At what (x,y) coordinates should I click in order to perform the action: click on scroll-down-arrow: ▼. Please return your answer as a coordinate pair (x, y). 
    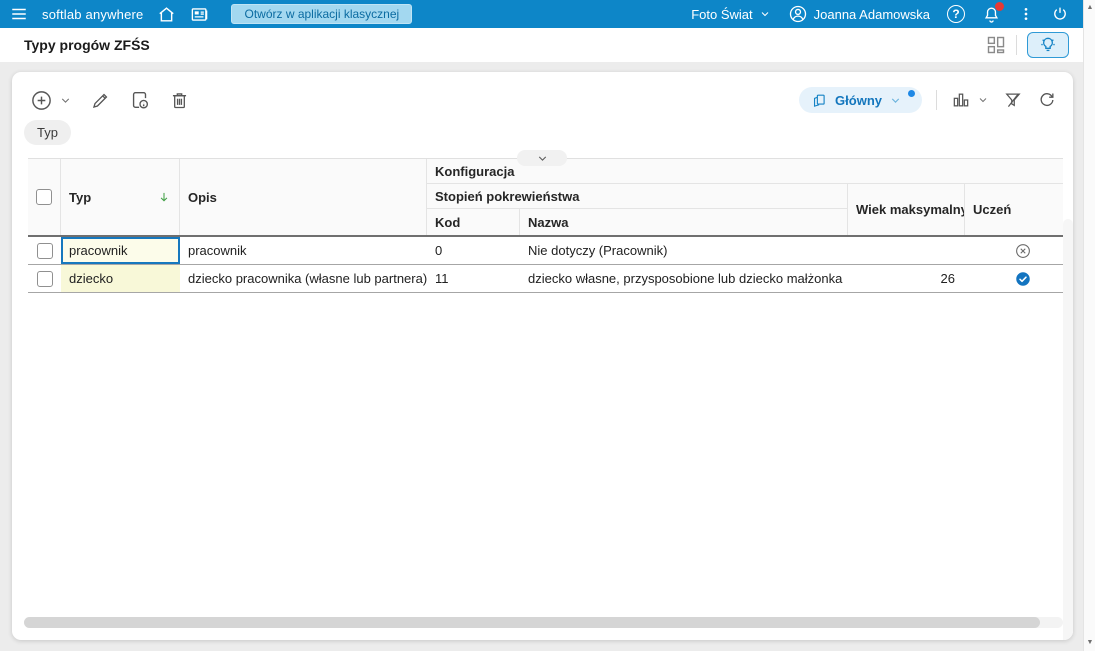
    Looking at the image, I should click on (1089, 643).